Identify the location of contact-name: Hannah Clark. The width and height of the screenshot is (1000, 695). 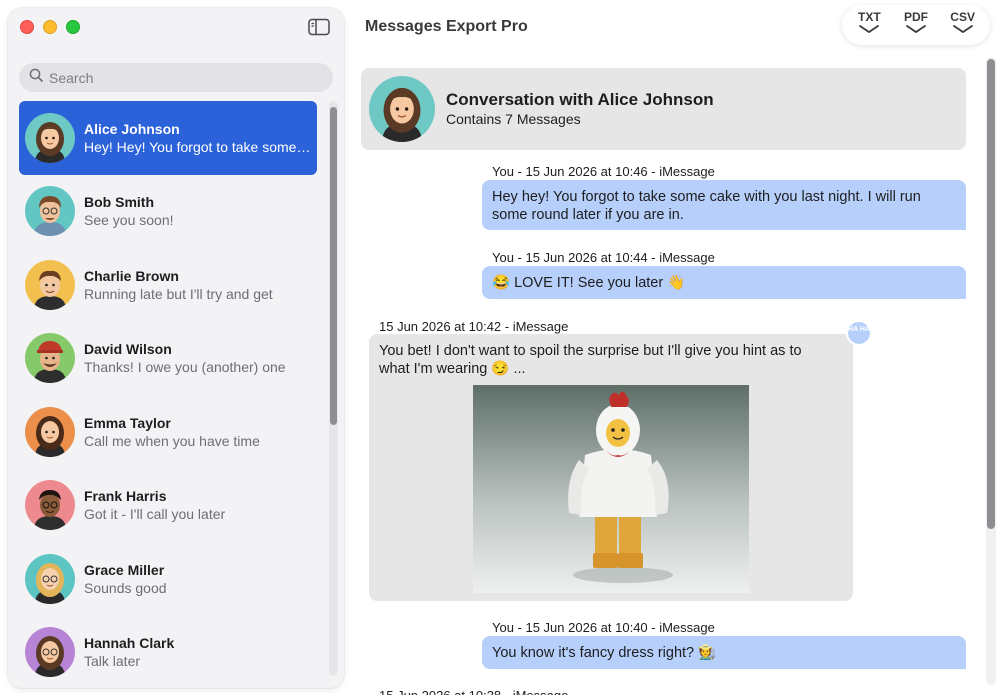
(129, 643).